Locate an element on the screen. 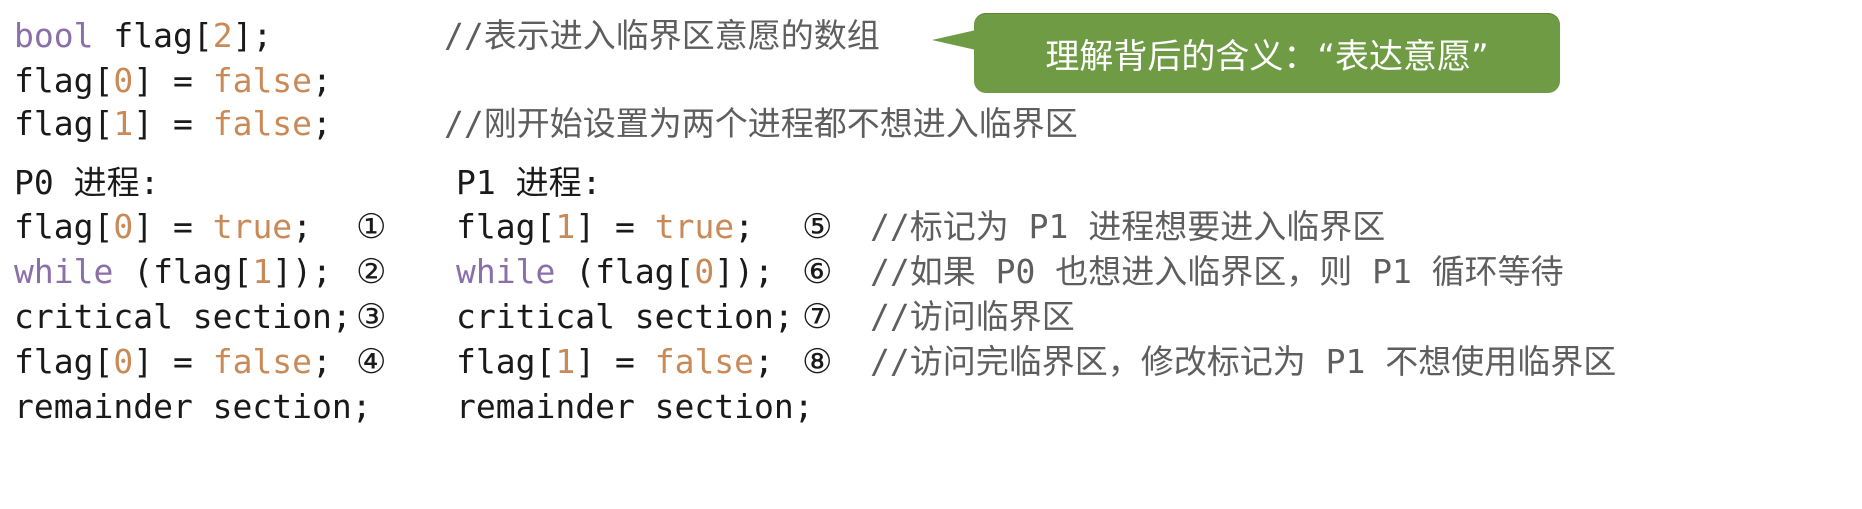 This screenshot has height=509, width=1862. code-line-flag1-init: flag[1] = false; is located at coordinates (173, 124).